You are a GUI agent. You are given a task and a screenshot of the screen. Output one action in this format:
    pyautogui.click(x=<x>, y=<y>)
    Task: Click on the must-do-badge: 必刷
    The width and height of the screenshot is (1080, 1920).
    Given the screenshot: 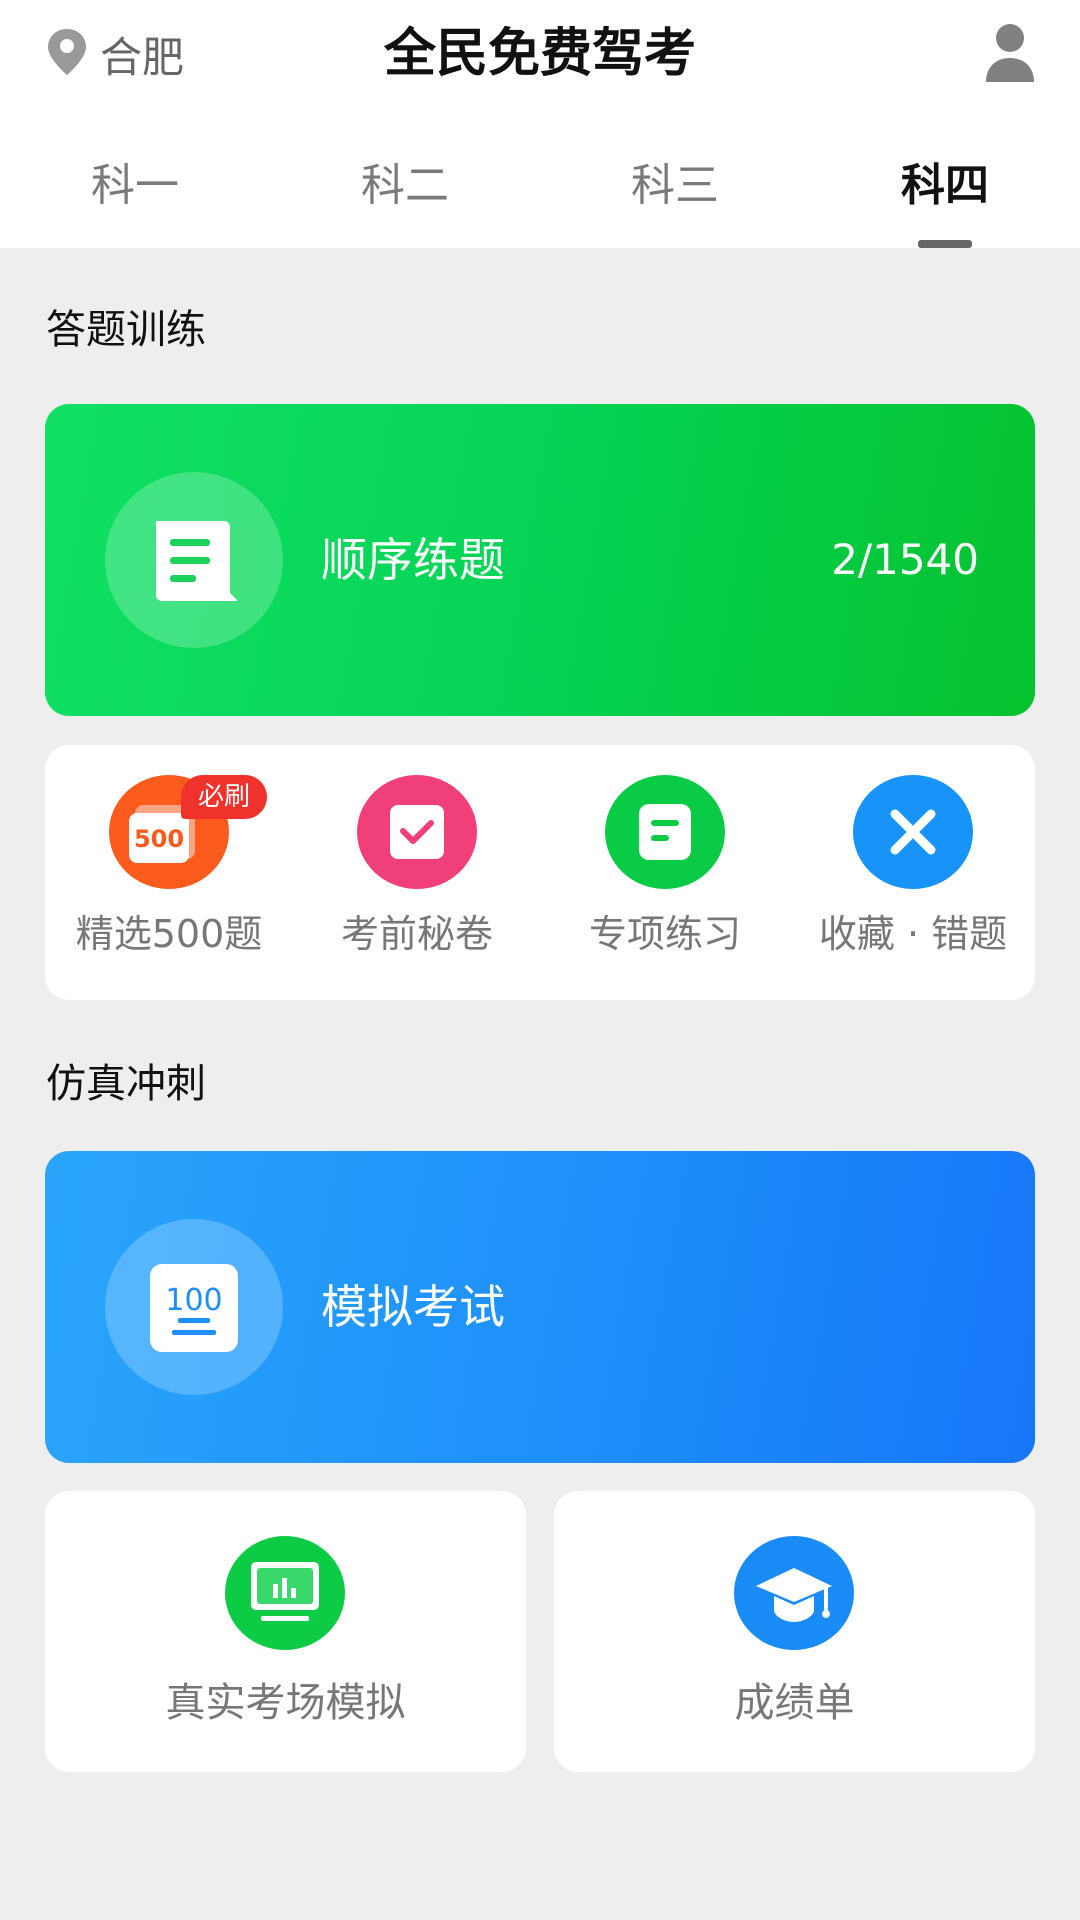 What is the action you would take?
    pyautogui.click(x=224, y=797)
    